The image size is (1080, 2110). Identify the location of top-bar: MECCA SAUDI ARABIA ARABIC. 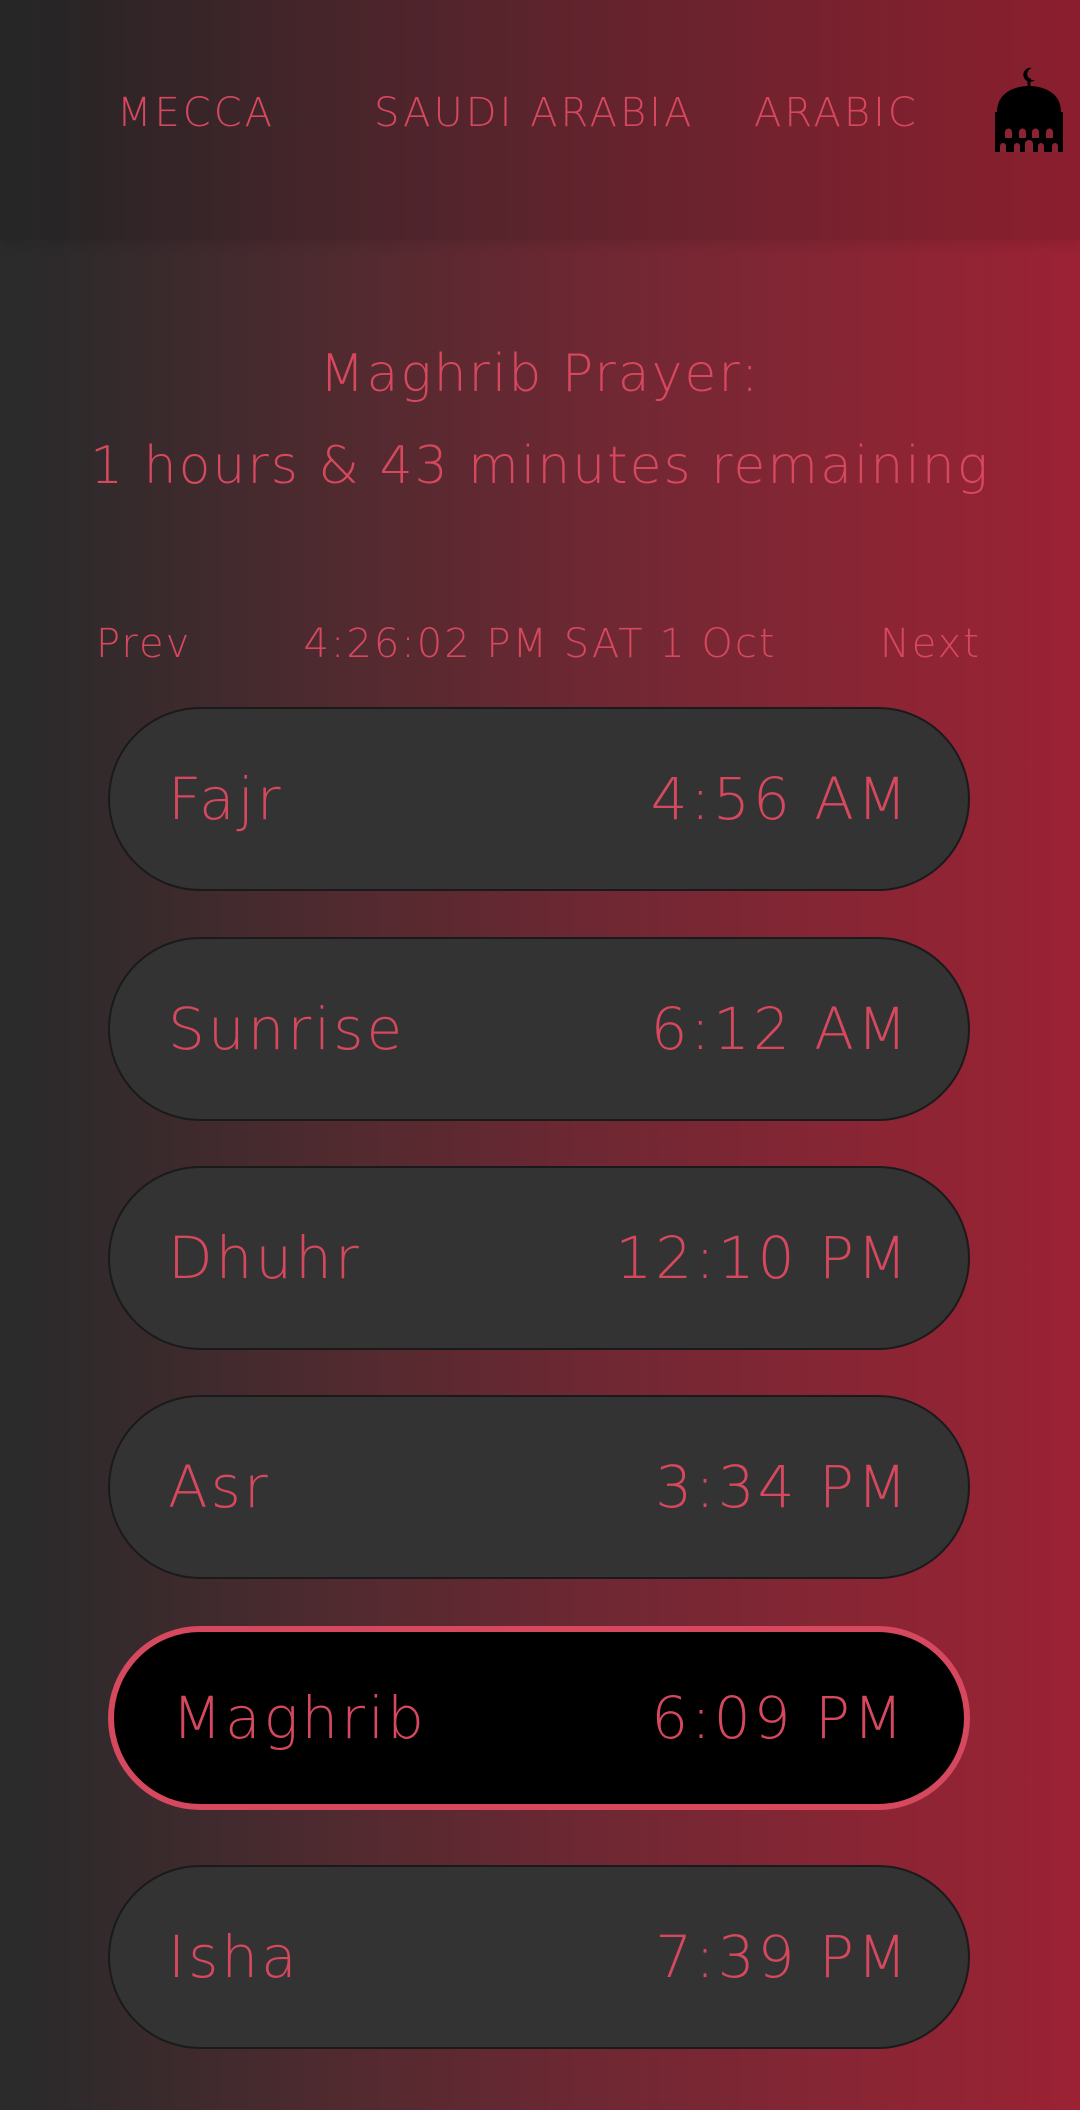
(540, 120).